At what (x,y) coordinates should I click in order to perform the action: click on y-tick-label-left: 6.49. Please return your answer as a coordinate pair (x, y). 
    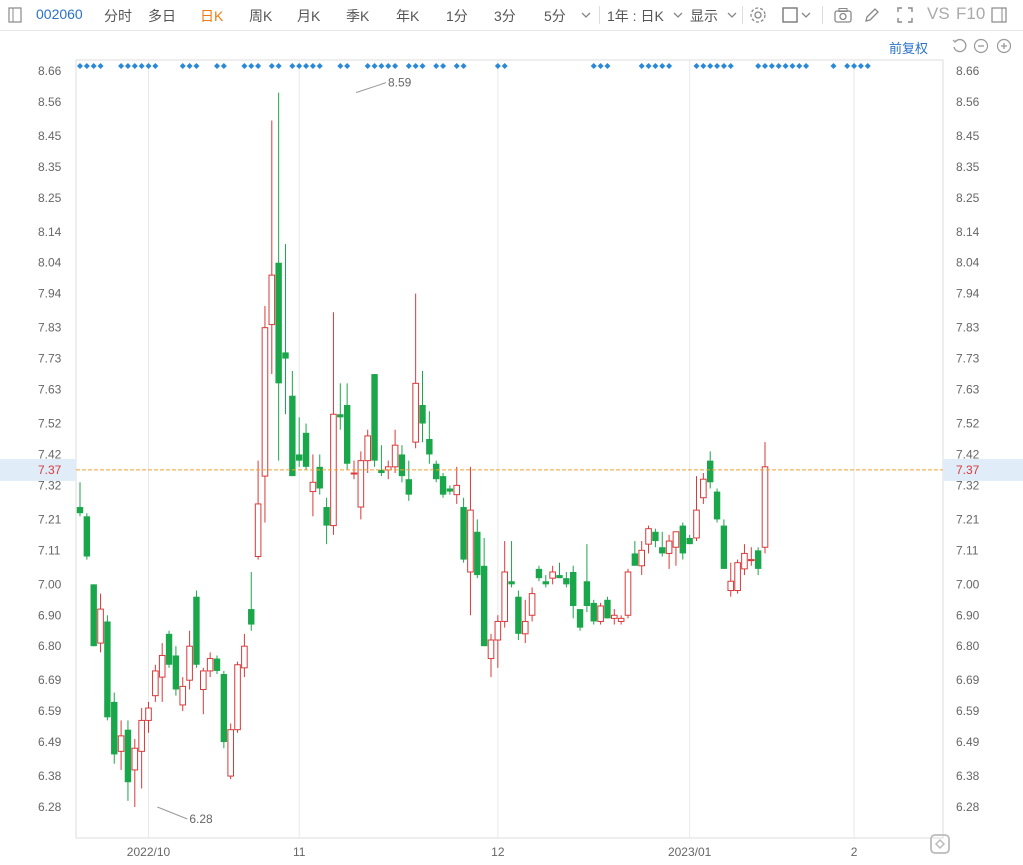
    Looking at the image, I should click on (50, 742).